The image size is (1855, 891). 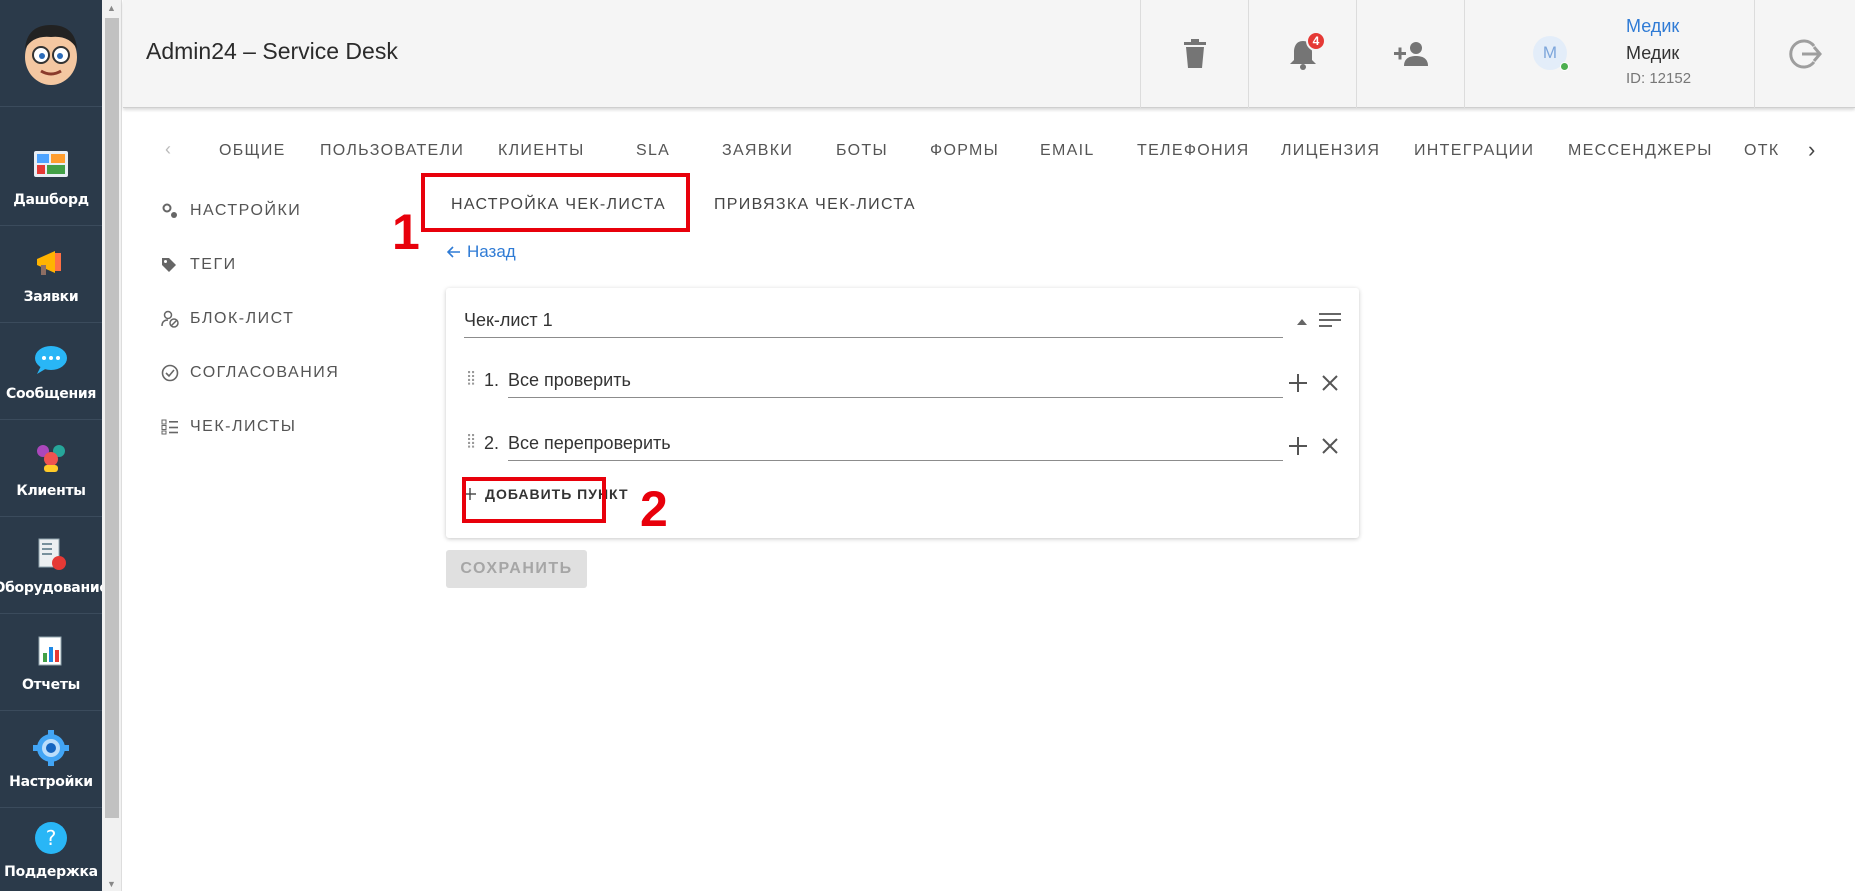 I want to click on side-menu-blocklist: БЛОК-ЛИСТ, so click(x=227, y=319).